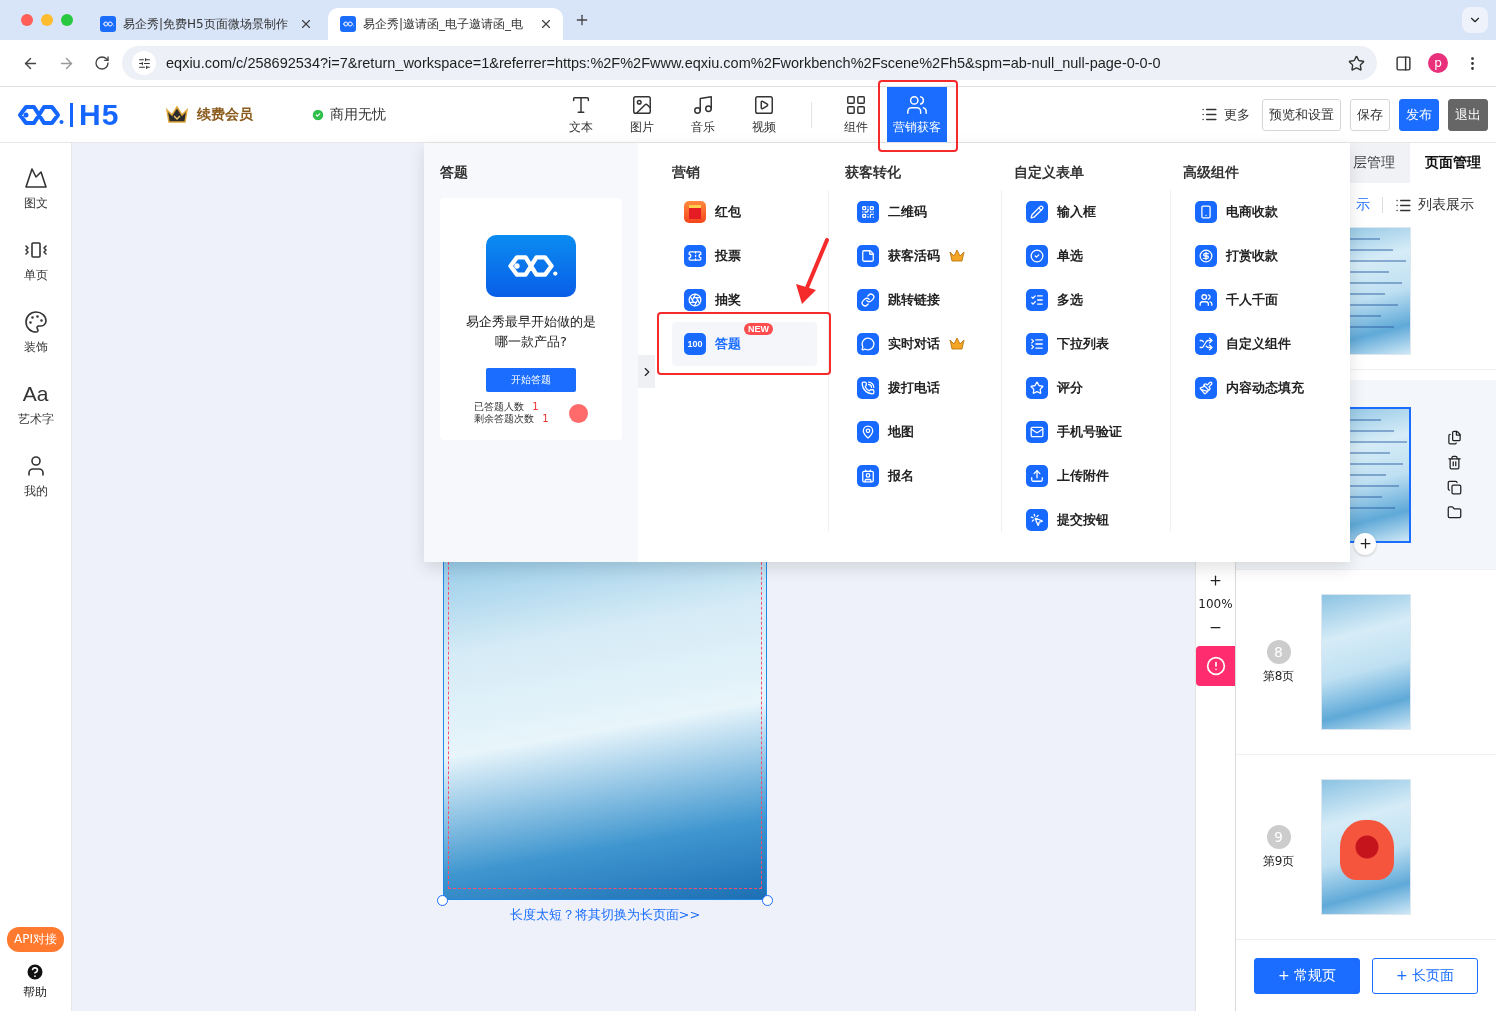  Describe the element at coordinates (1278, 861) in the screenshot. I see `page-label: 第9页` at that location.